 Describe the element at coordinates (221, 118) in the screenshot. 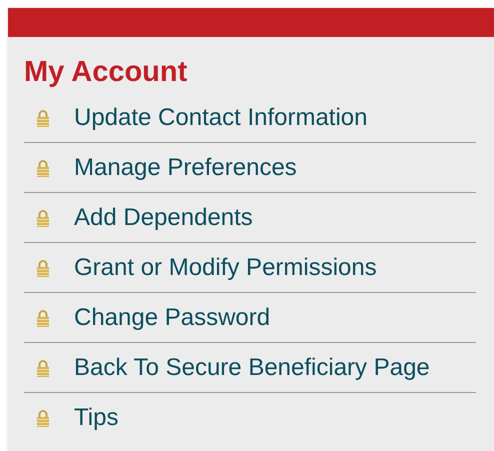

I see `account-link: Update Contact Information` at that location.